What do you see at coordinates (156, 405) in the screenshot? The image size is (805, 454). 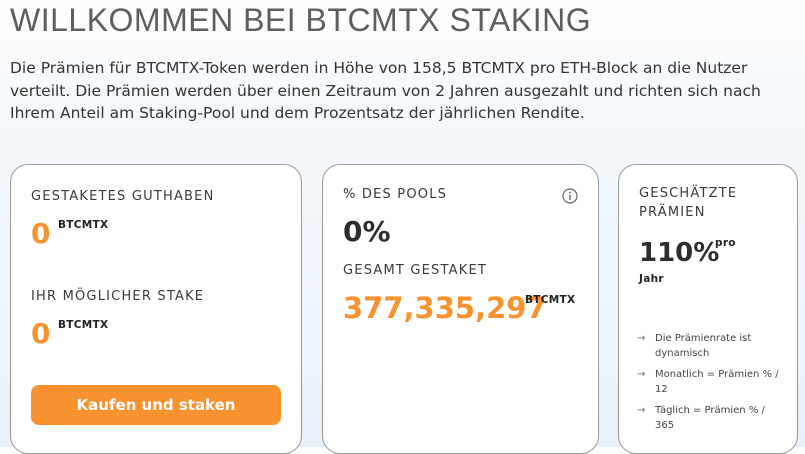 I see `buy-and-stake-button: Kaufen und staken` at bounding box center [156, 405].